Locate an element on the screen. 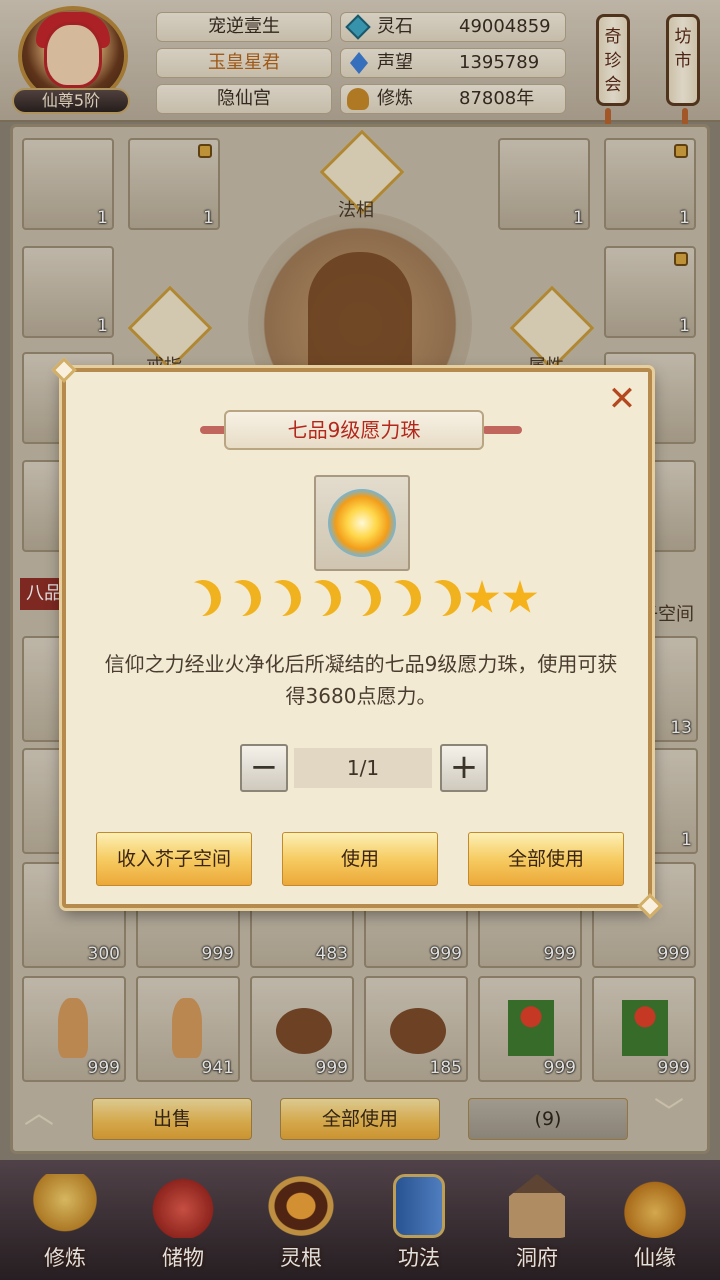 This screenshot has width=720, height=1280. item-description: 信仰之力经业火净化后所凝结的七品9级愿力珠，使用可获得3680点愿力。 is located at coordinates (361, 680).